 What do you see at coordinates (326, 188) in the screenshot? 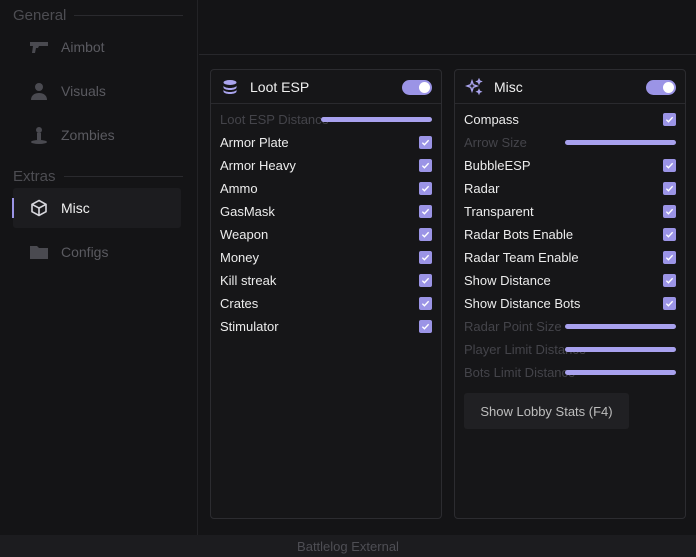
I see `option-row-ammo: Ammo` at bounding box center [326, 188].